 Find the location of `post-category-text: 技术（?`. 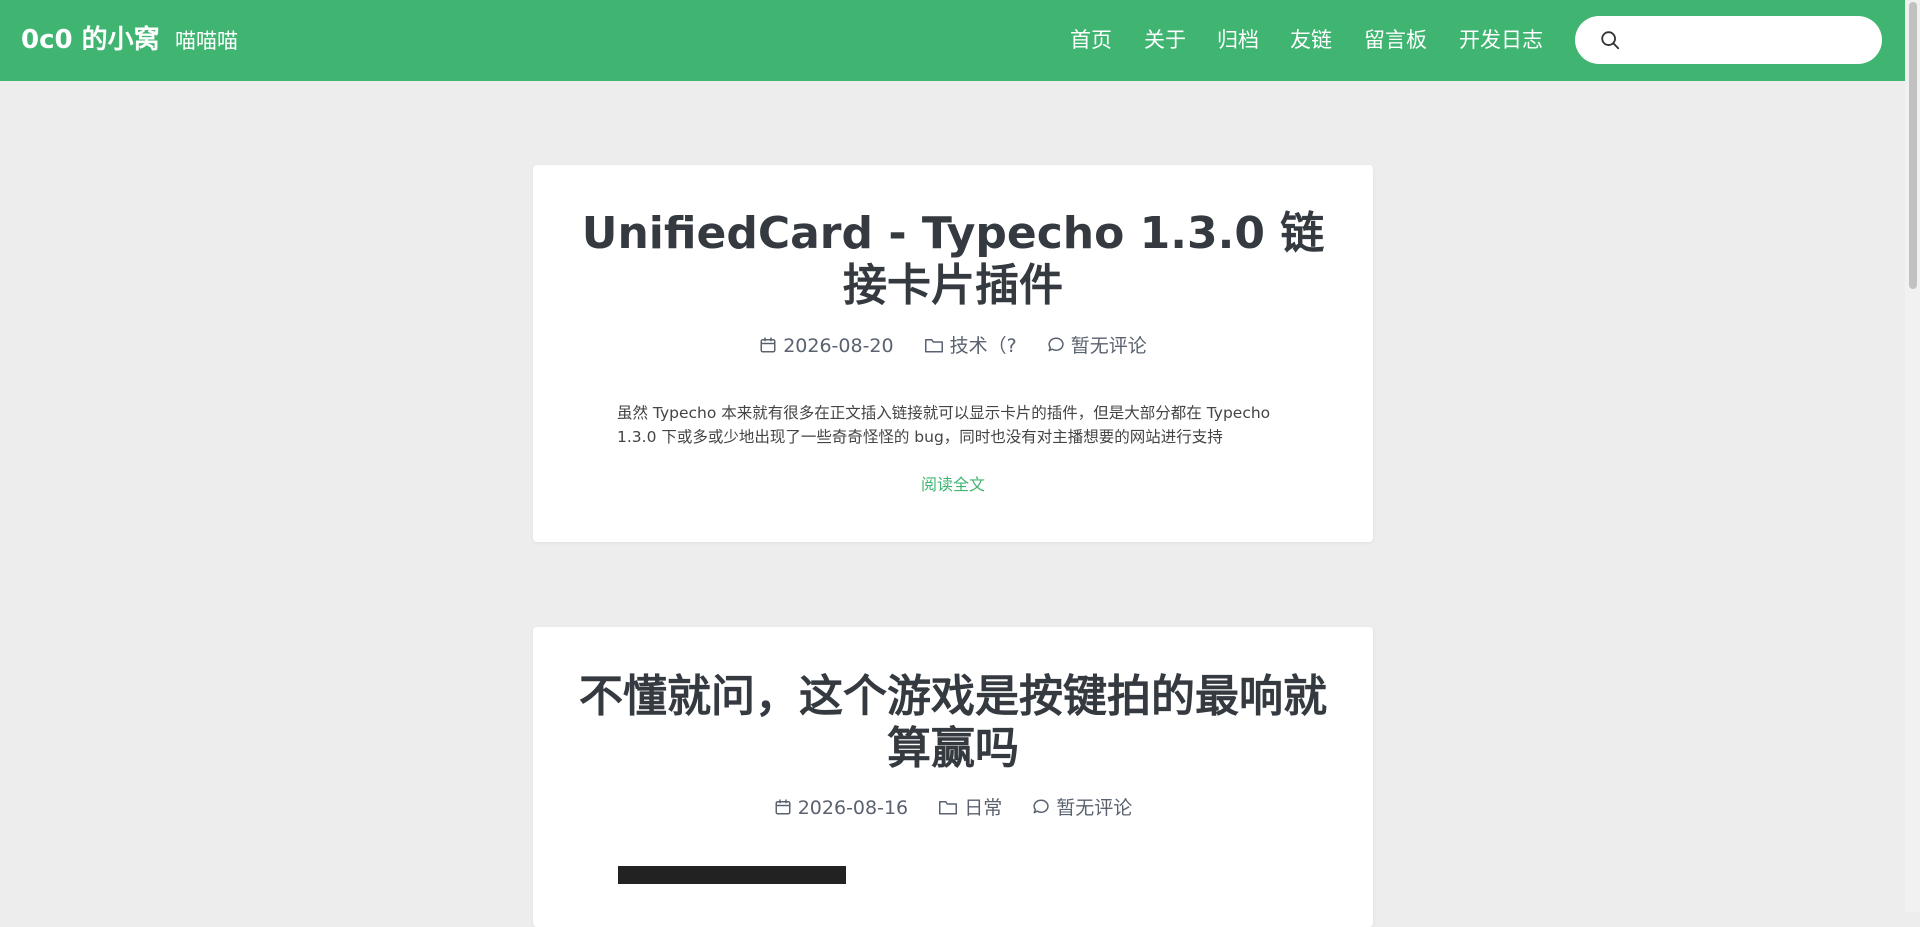

post-category-text: 技术（? is located at coordinates (983, 346).